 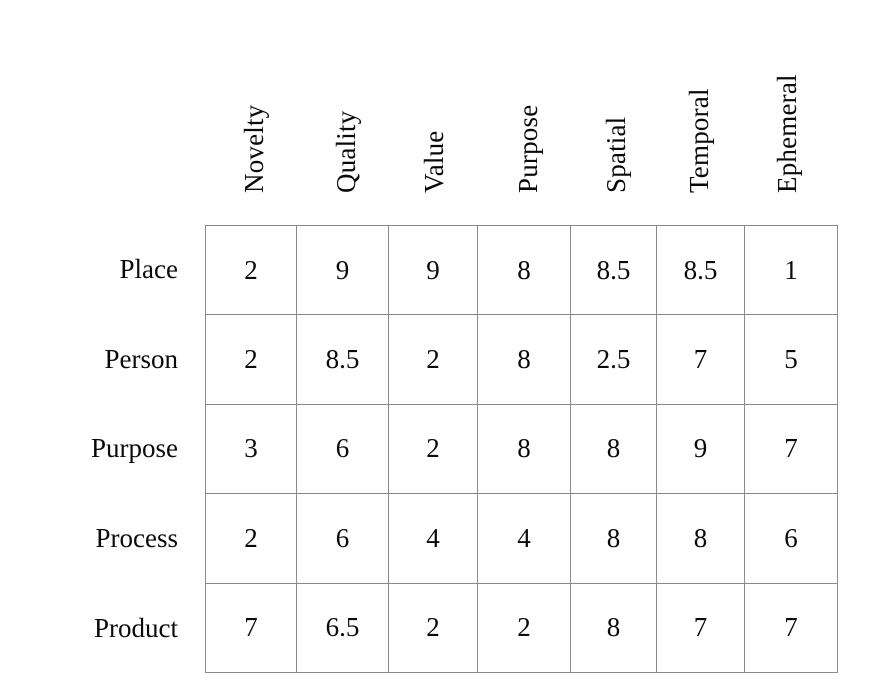 I want to click on matrix-cell: 2.5, so click(x=613, y=359).